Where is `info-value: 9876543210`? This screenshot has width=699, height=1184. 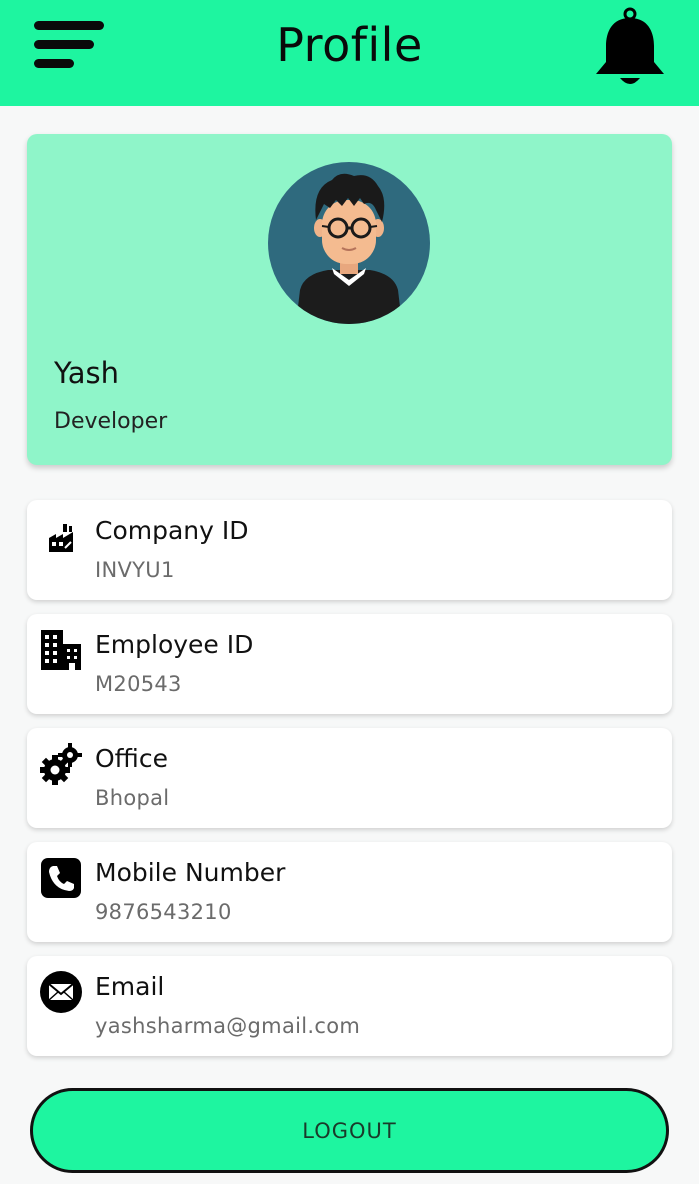
info-value: 9876543210 is located at coordinates (163, 912).